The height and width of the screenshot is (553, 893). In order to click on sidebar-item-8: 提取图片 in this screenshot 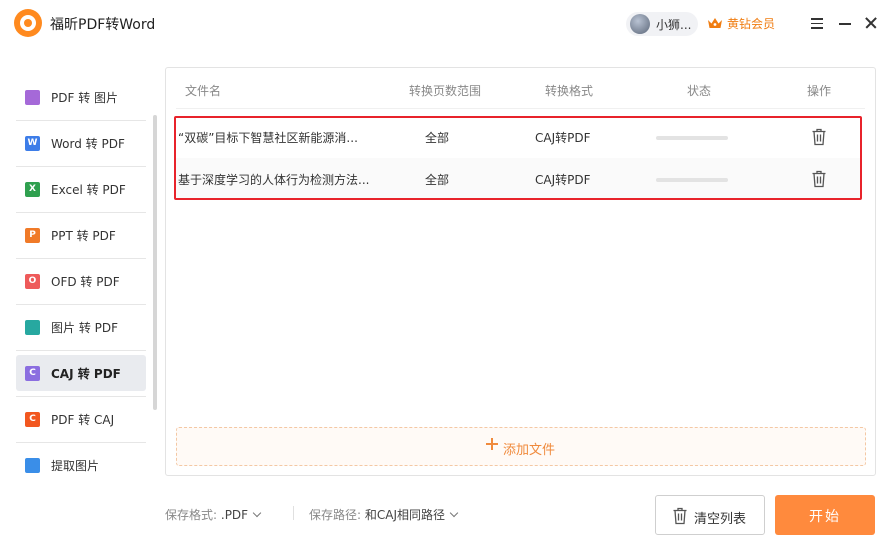, I will do `click(81, 465)`.